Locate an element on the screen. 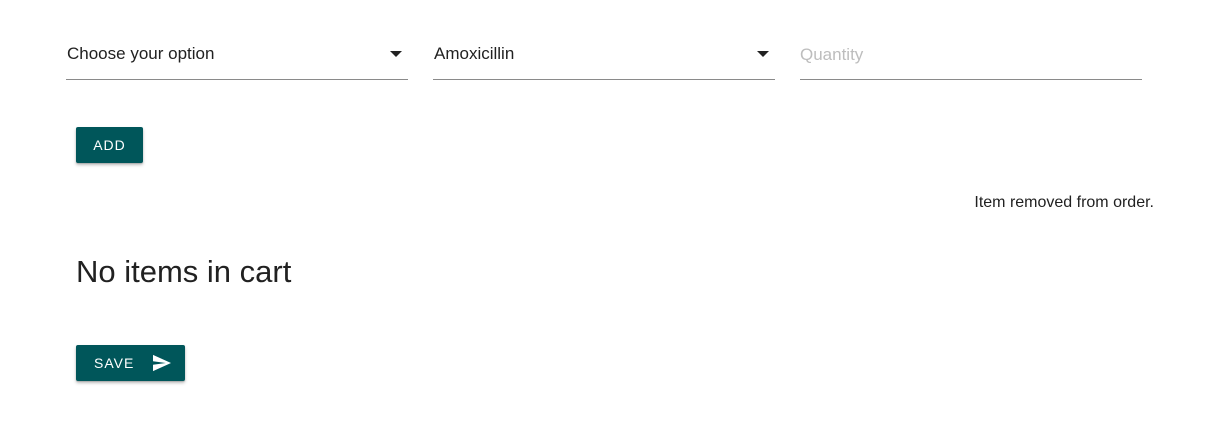  save-button-label: SAVE is located at coordinates (114, 363).